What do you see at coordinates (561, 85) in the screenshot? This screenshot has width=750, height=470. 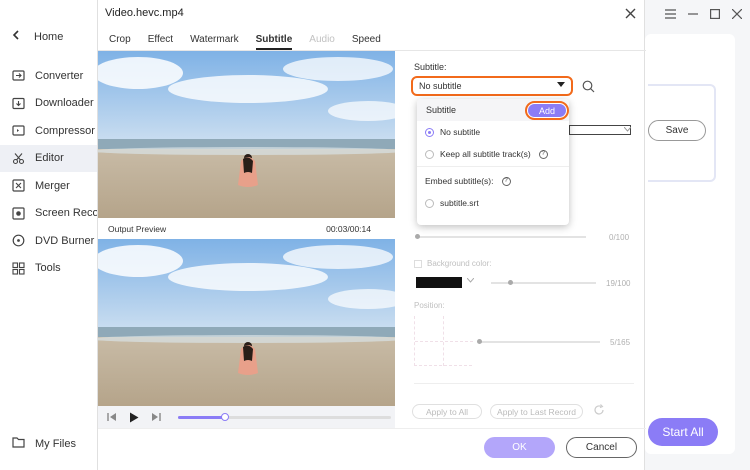 I see `chevron-down-icon` at bounding box center [561, 85].